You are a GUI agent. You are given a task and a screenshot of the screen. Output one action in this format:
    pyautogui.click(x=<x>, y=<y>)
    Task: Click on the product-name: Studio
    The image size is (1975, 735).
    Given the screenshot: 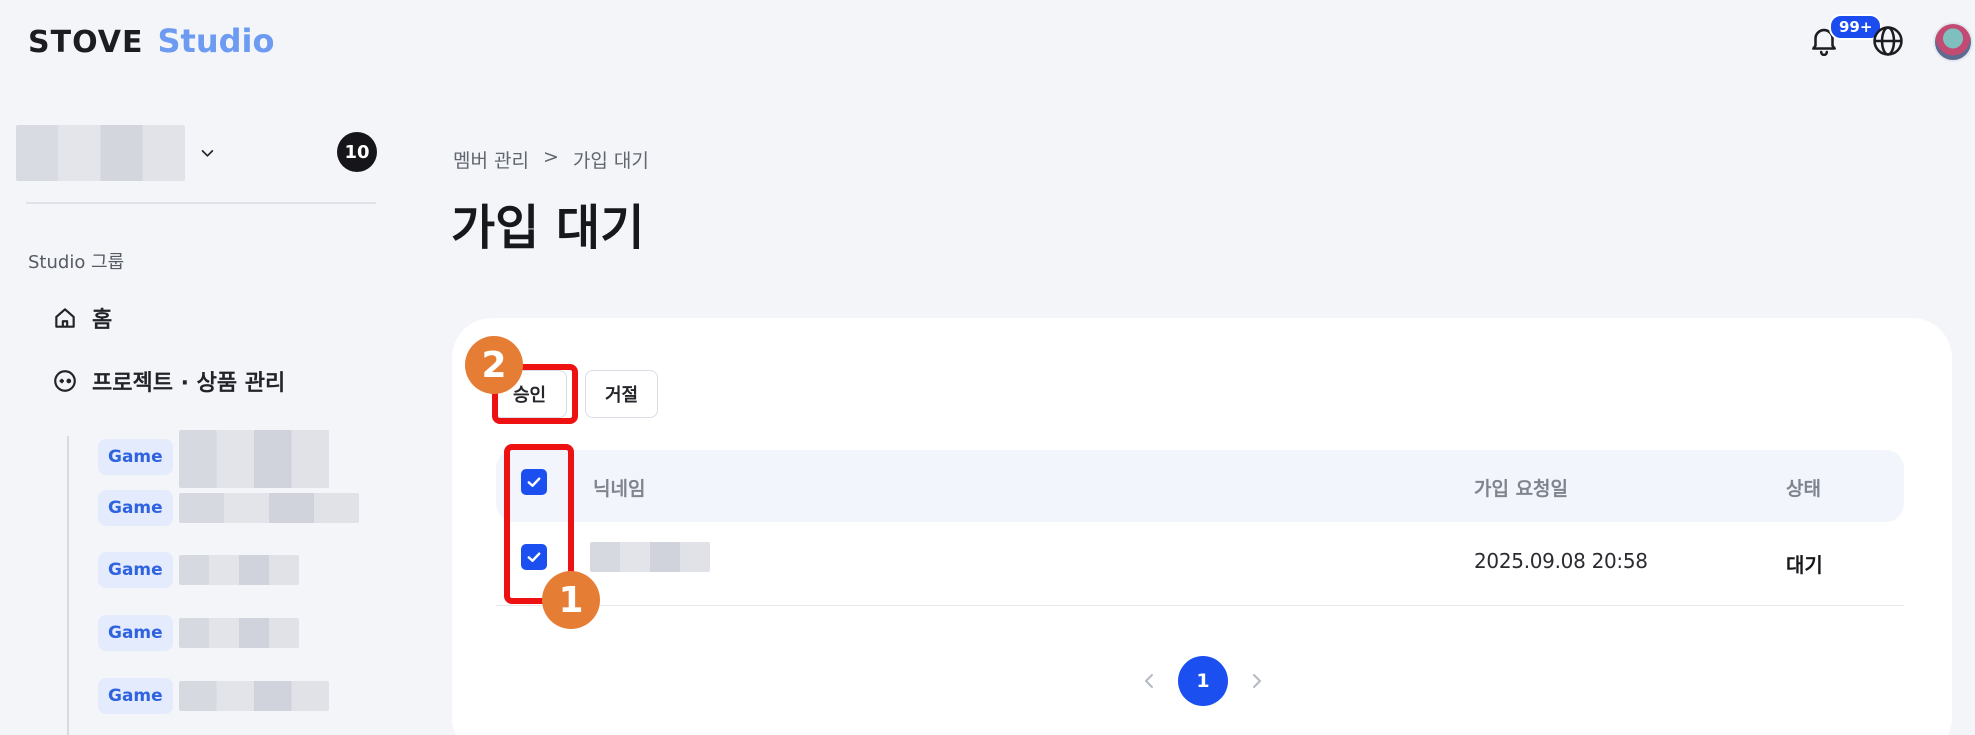 What is the action you would take?
    pyautogui.click(x=216, y=41)
    